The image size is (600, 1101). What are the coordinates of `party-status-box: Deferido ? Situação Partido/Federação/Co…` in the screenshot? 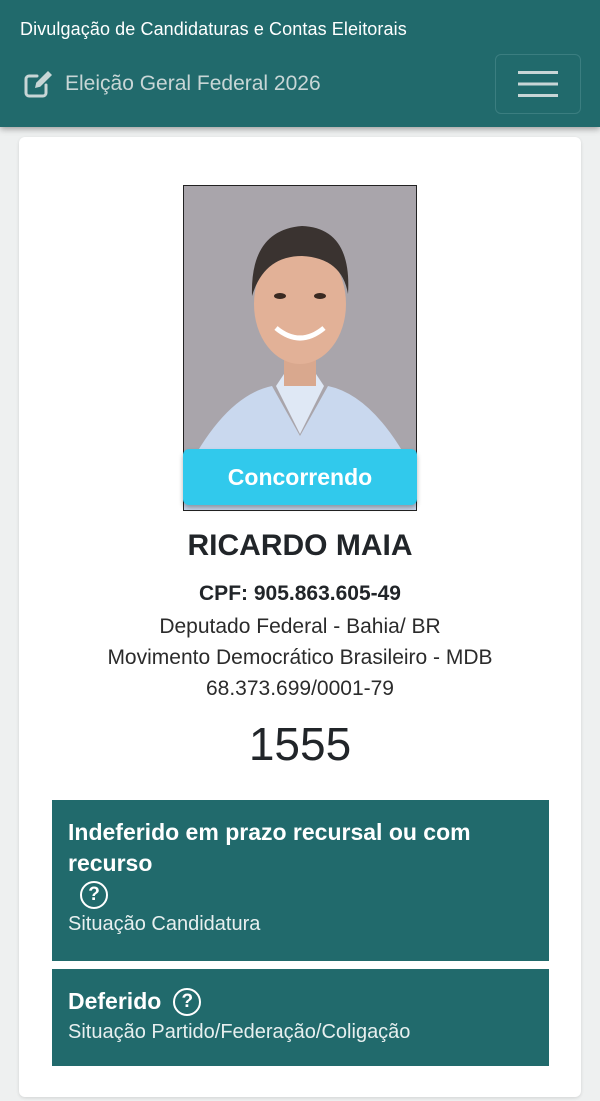 It's located at (300, 1017).